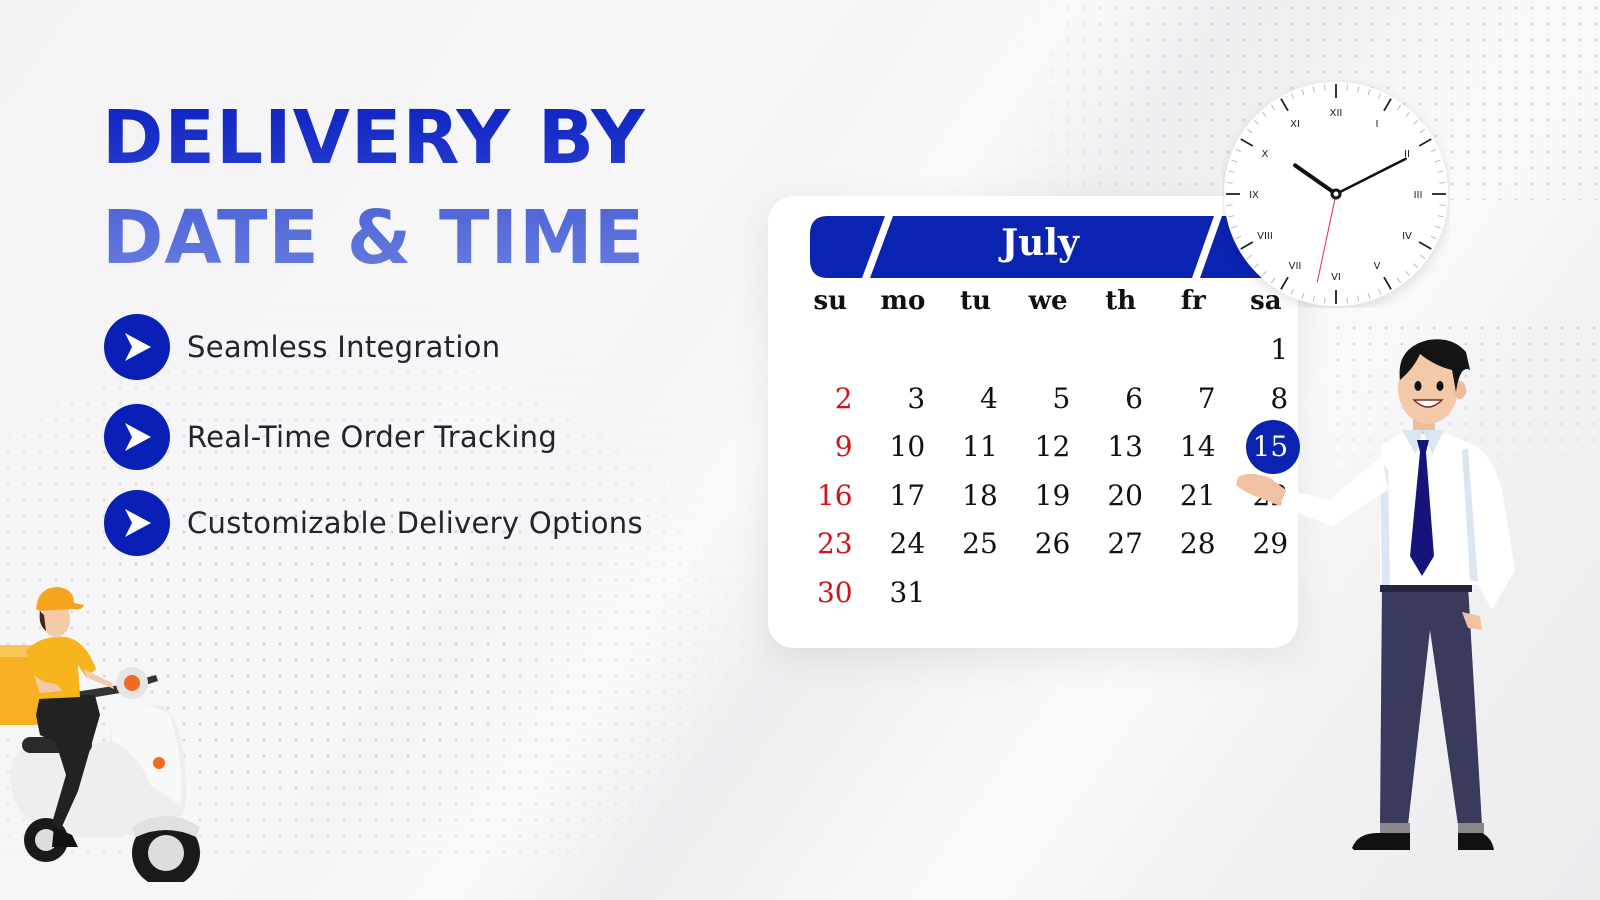 The width and height of the screenshot is (1600, 900). What do you see at coordinates (975, 544) in the screenshot?
I see `calendar-day: 25` at bounding box center [975, 544].